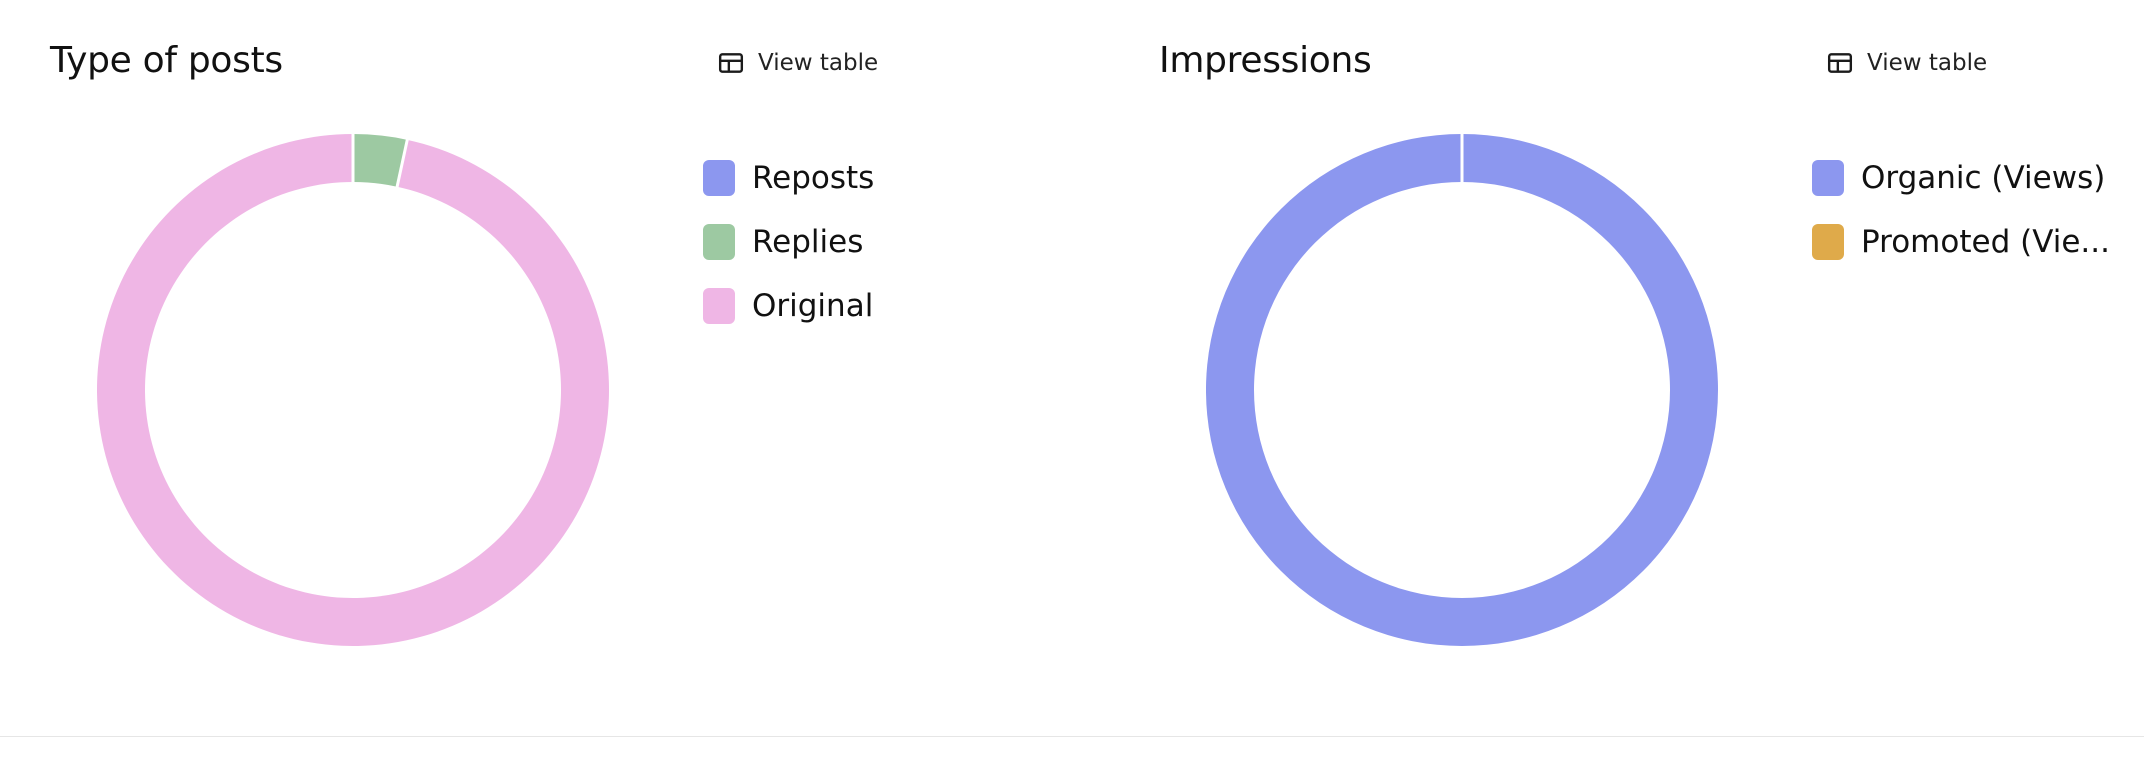 This screenshot has width=2144, height=770. Describe the element at coordinates (1983, 178) in the screenshot. I see `legend-label: Organic (Views)` at that location.